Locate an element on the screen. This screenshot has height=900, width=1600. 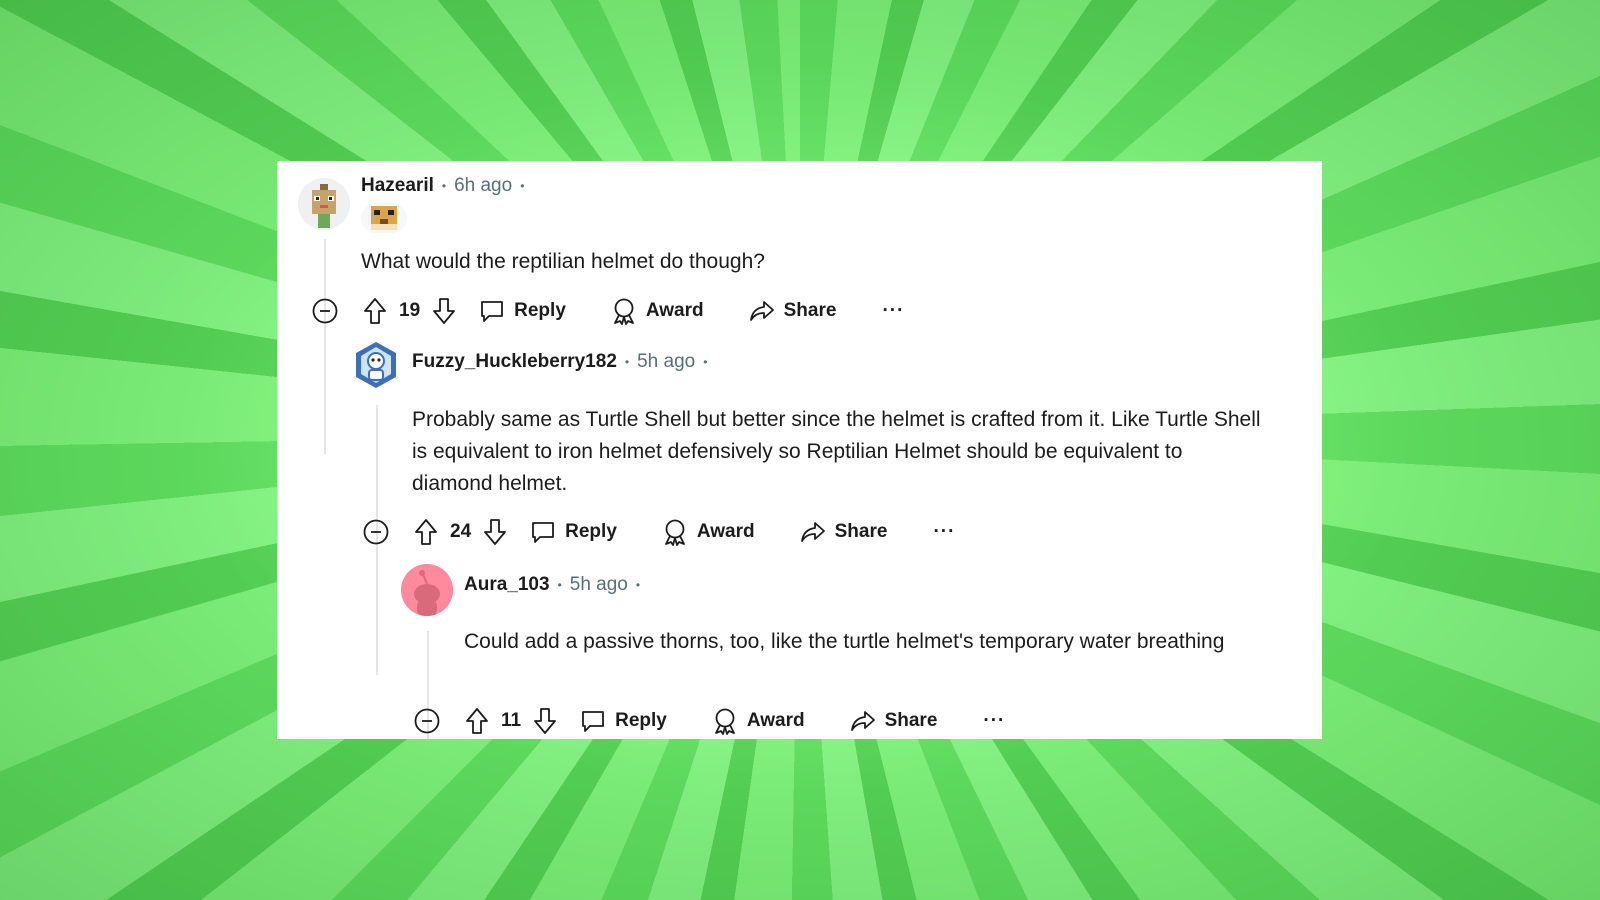
avatar-hazearil is located at coordinates (324, 204).